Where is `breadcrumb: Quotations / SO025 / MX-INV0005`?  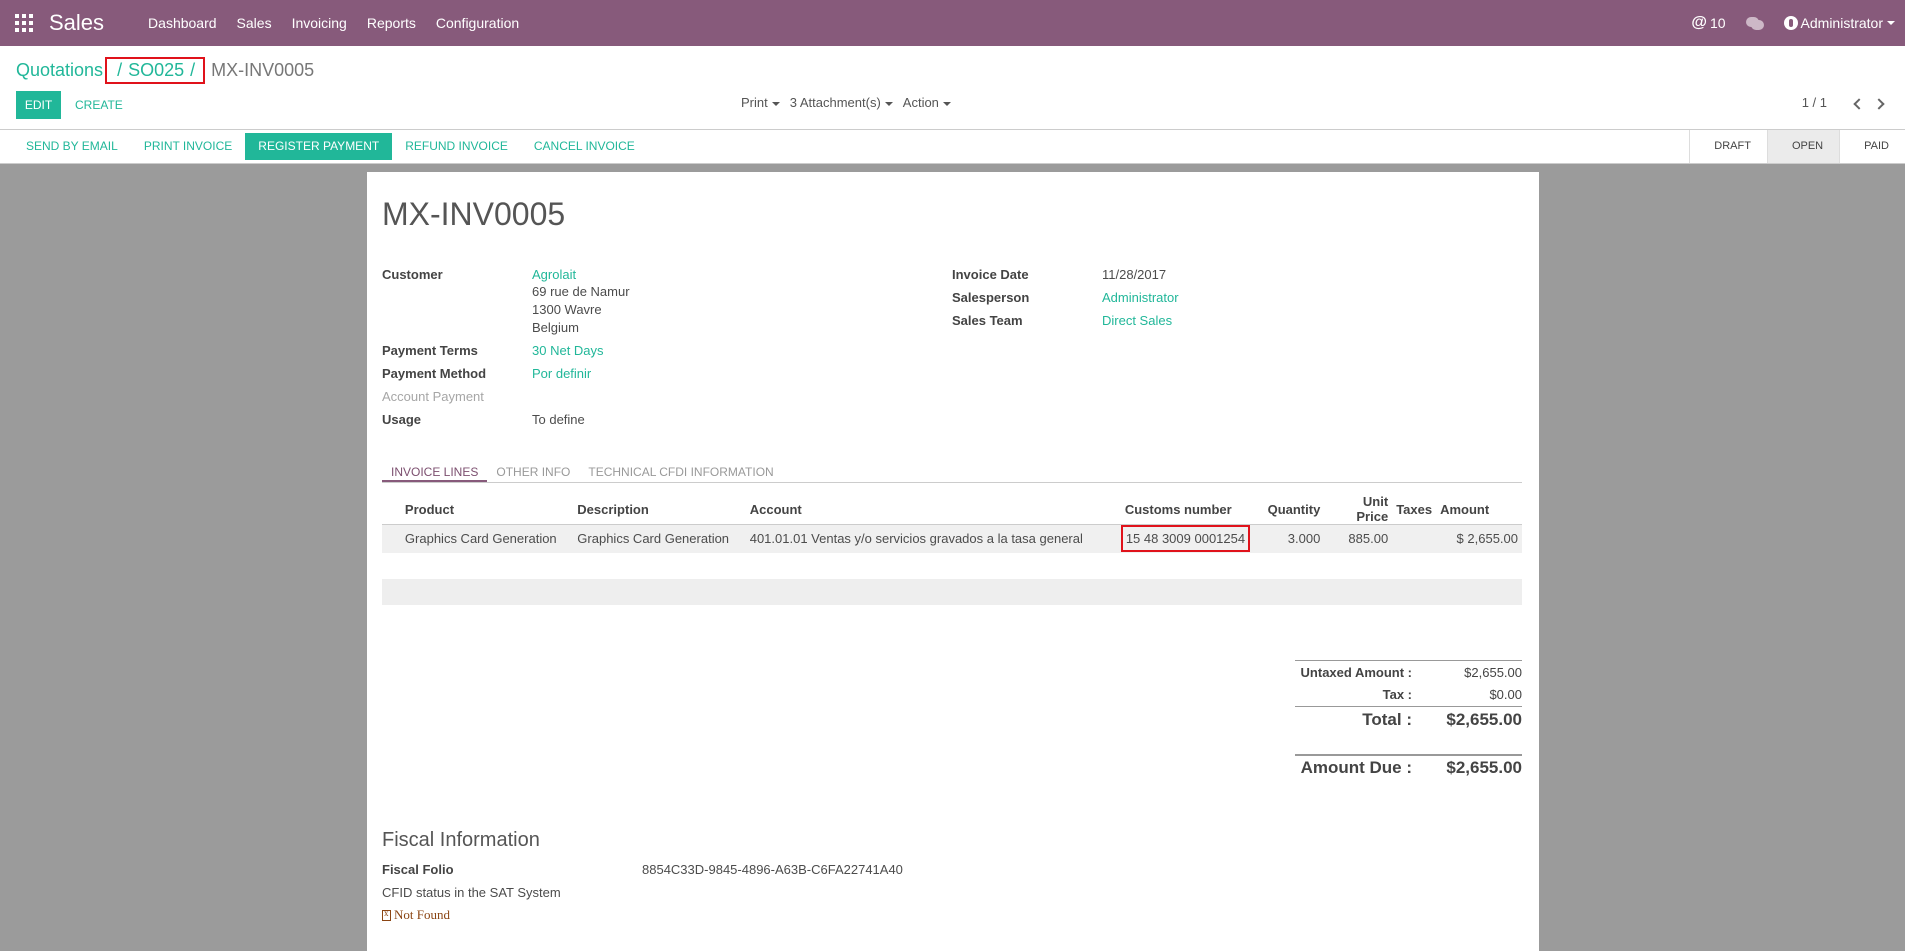 breadcrumb: Quotations / SO025 / MX-INV0005 is located at coordinates (165, 70).